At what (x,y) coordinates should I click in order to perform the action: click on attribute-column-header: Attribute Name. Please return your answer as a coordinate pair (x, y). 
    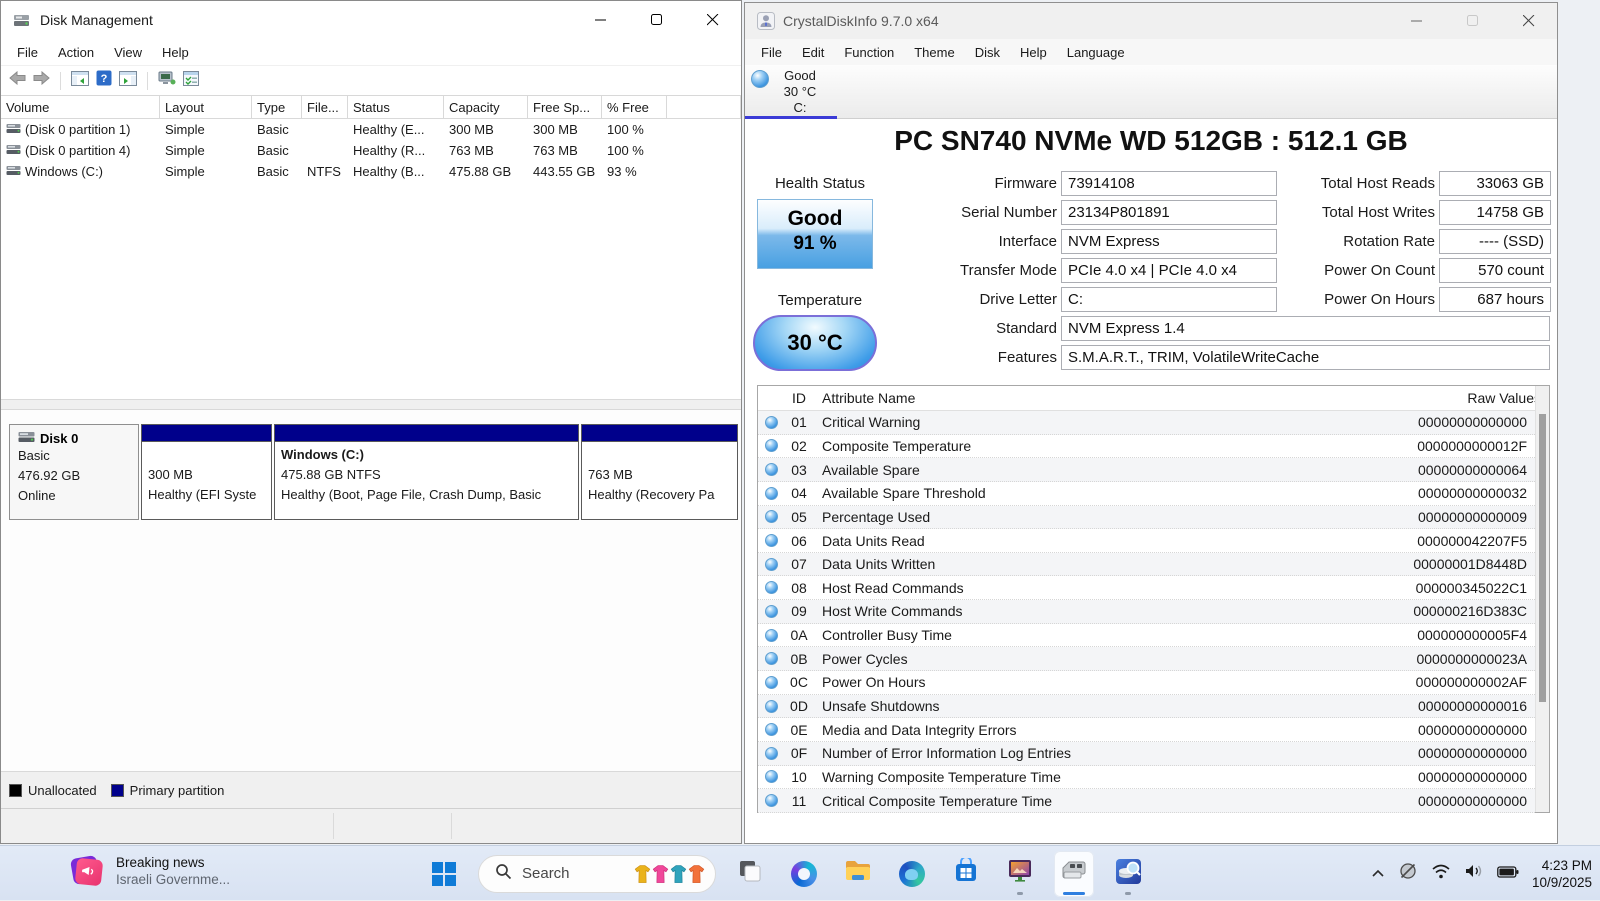
    Looking at the image, I should click on (1095, 398).